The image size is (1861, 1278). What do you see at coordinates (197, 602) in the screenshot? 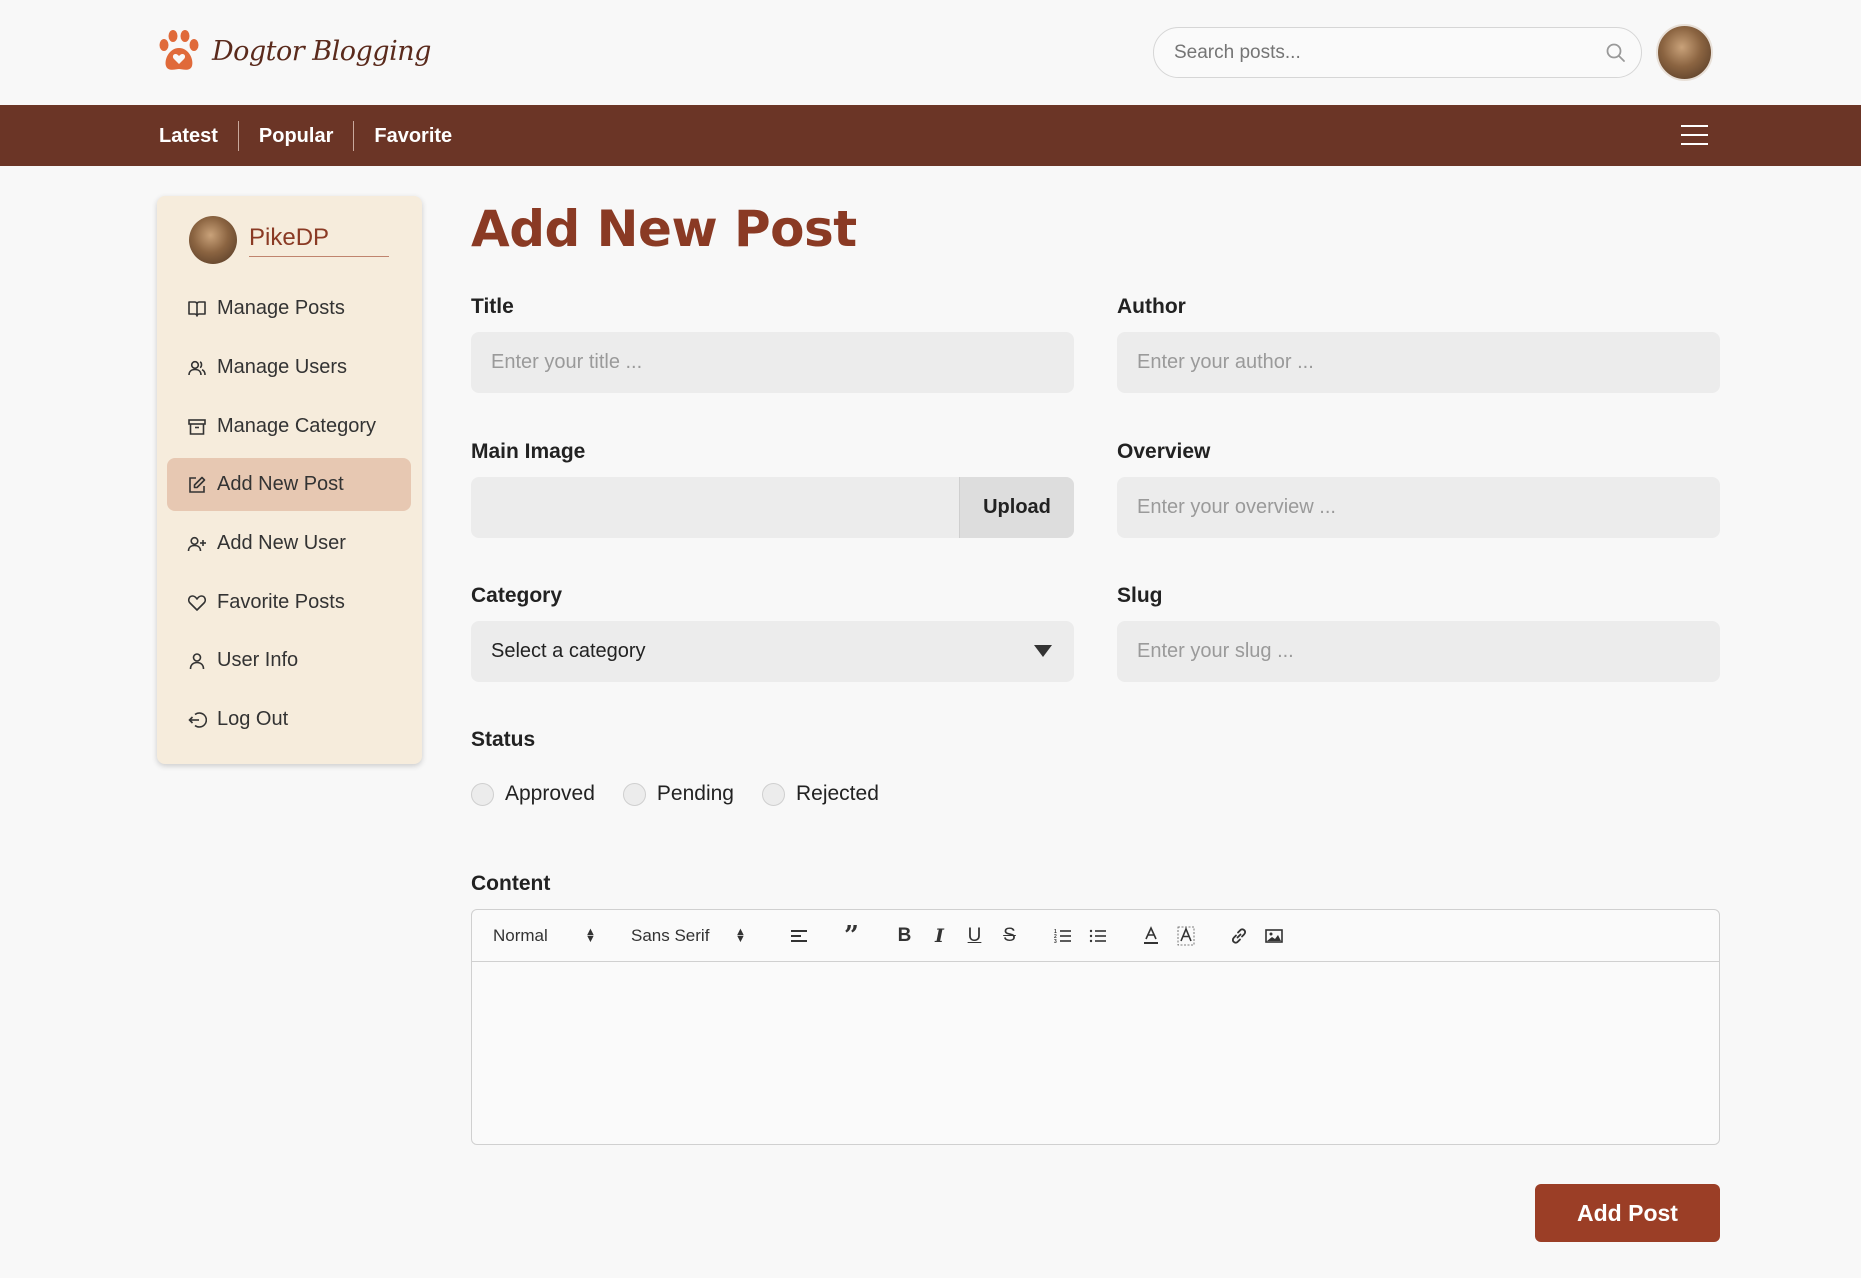
I see `heart-icon` at bounding box center [197, 602].